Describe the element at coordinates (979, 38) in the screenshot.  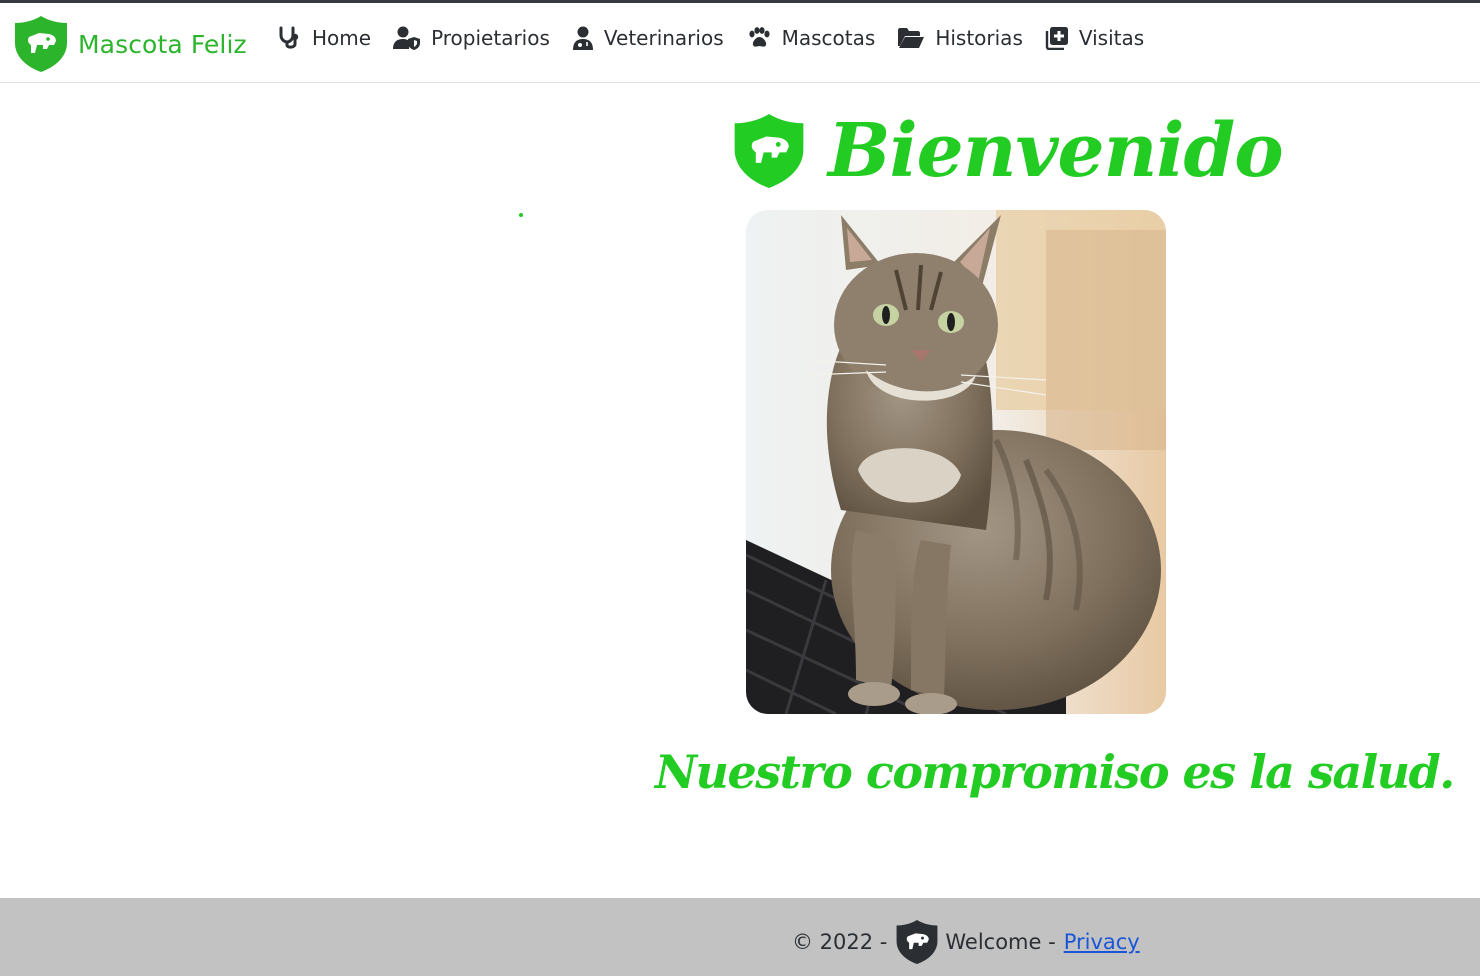
I see `nav-label-historias: Historias` at that location.